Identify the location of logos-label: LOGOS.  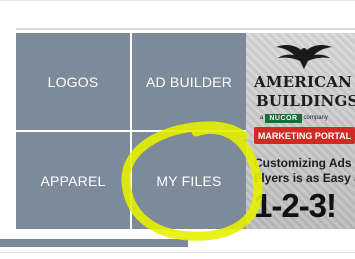
(73, 81).